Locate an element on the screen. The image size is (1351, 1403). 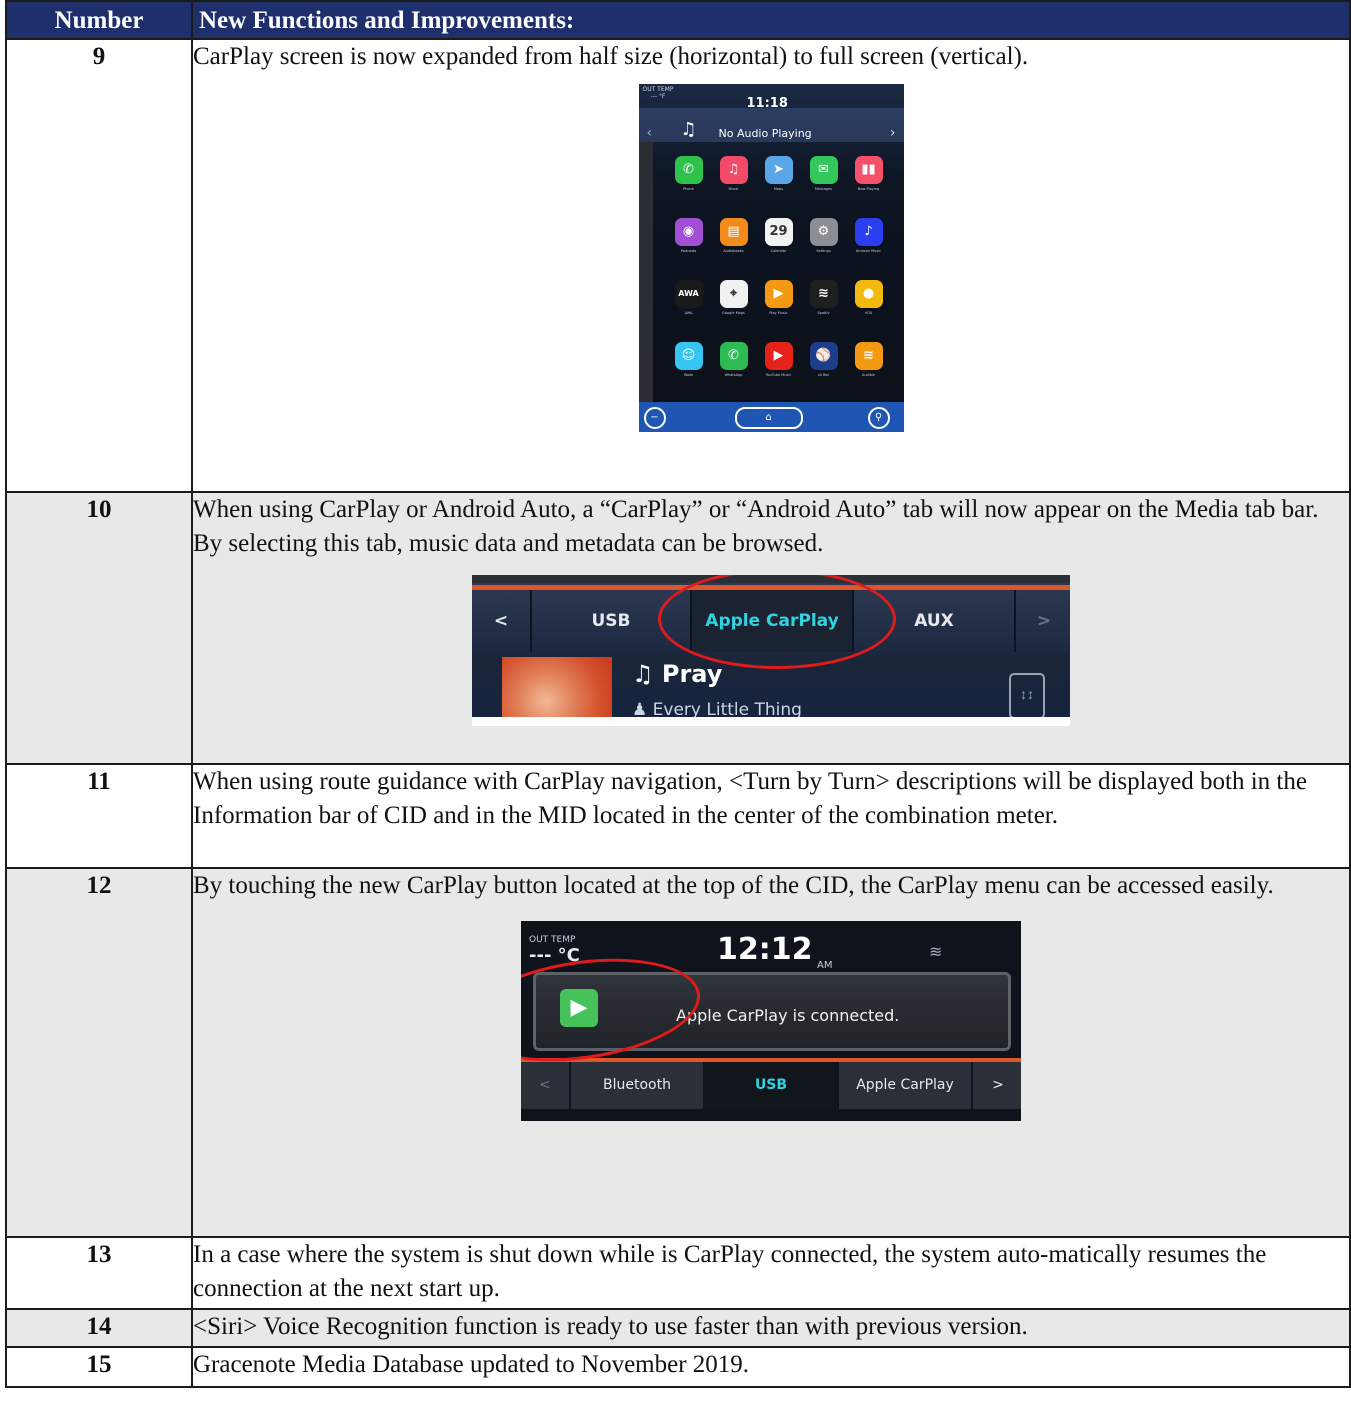
app-tile: 29 Calendar is located at coordinates (779, 236).